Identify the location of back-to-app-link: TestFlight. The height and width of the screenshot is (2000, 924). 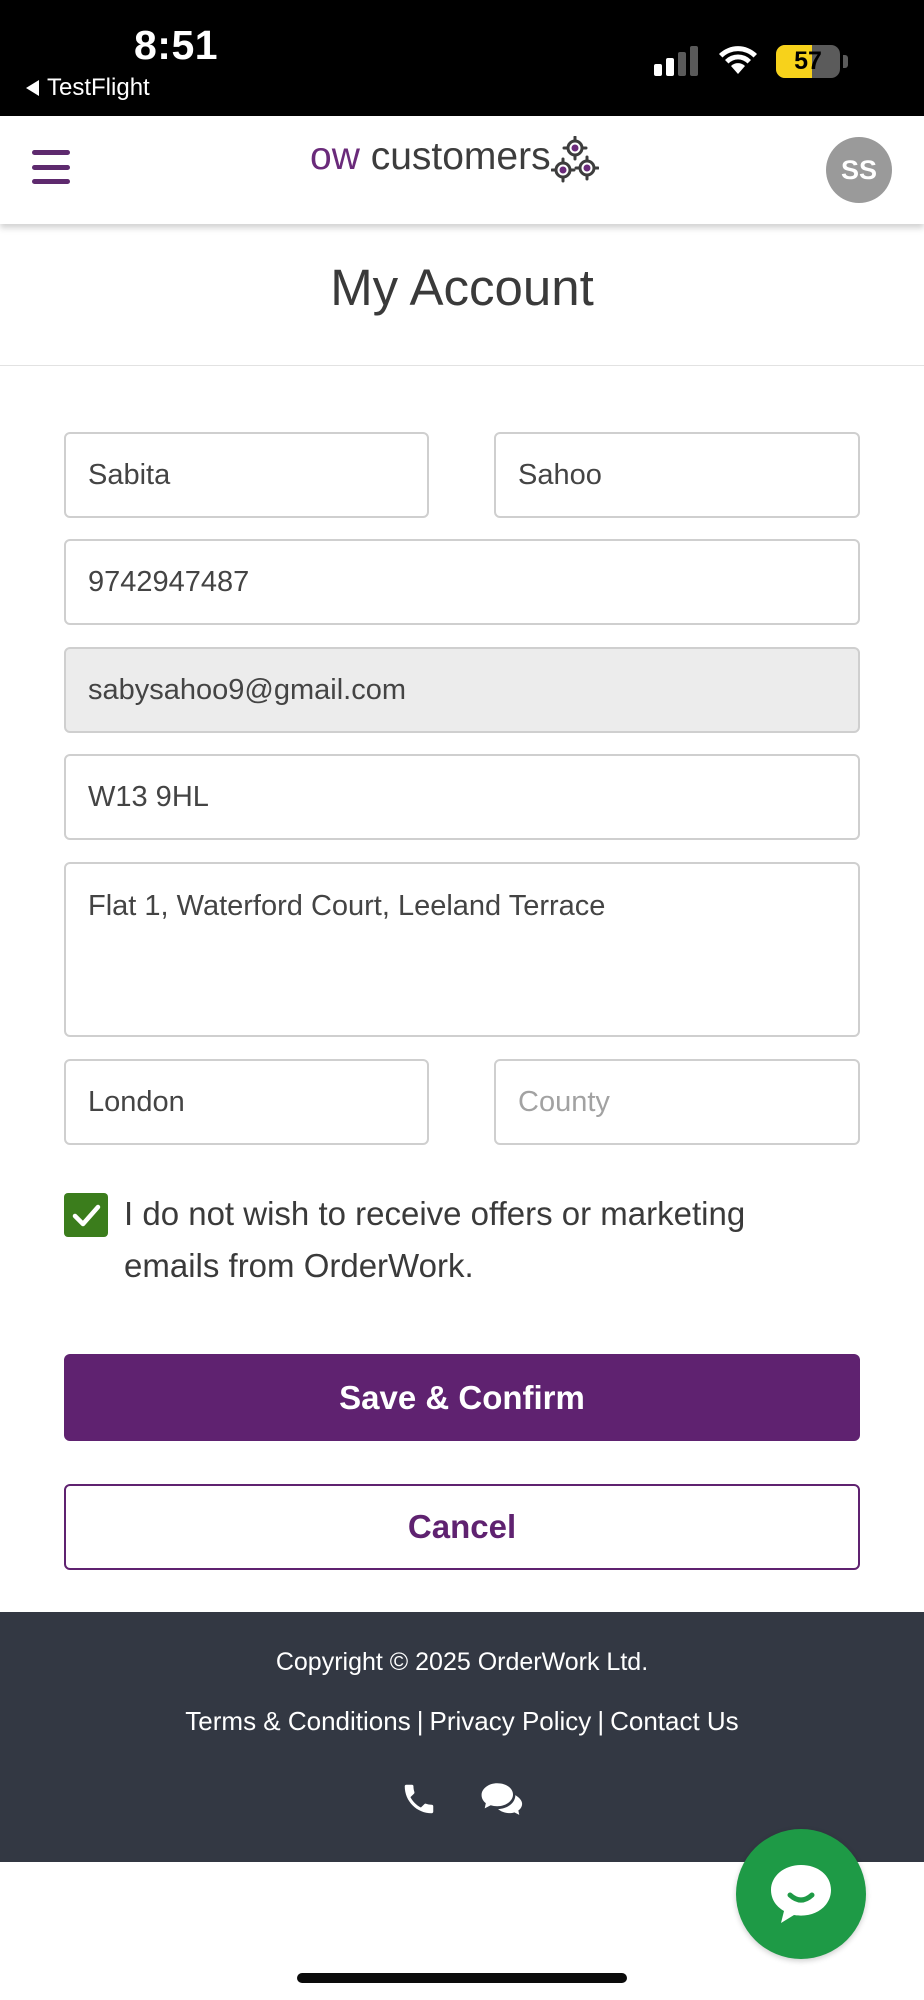
(88, 88).